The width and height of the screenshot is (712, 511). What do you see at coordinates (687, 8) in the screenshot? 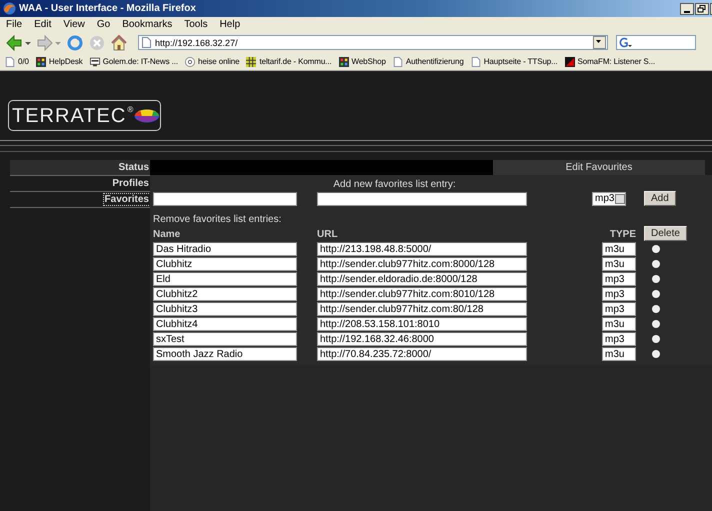
I see `minimize-icon` at bounding box center [687, 8].